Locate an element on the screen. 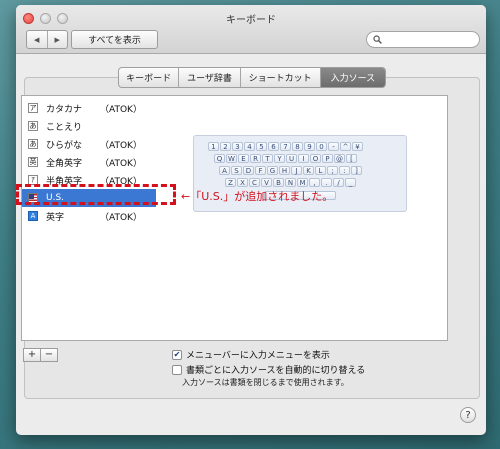  keyboard-key: T is located at coordinates (267, 158).